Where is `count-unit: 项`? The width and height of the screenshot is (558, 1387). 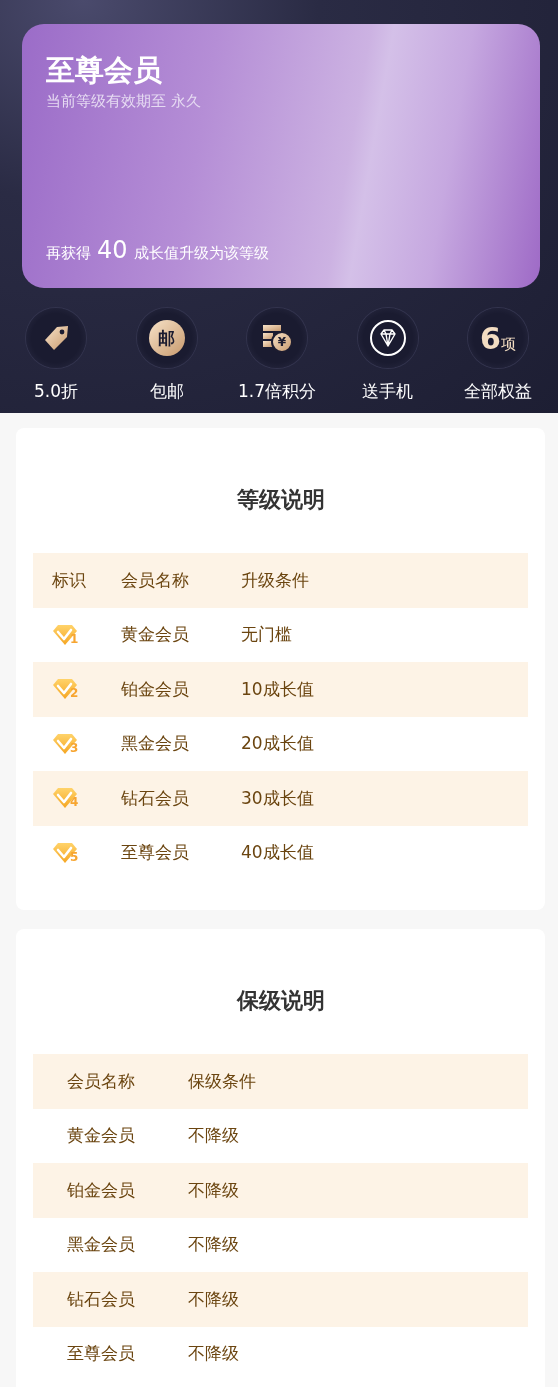 count-unit: 项 is located at coordinates (508, 344).